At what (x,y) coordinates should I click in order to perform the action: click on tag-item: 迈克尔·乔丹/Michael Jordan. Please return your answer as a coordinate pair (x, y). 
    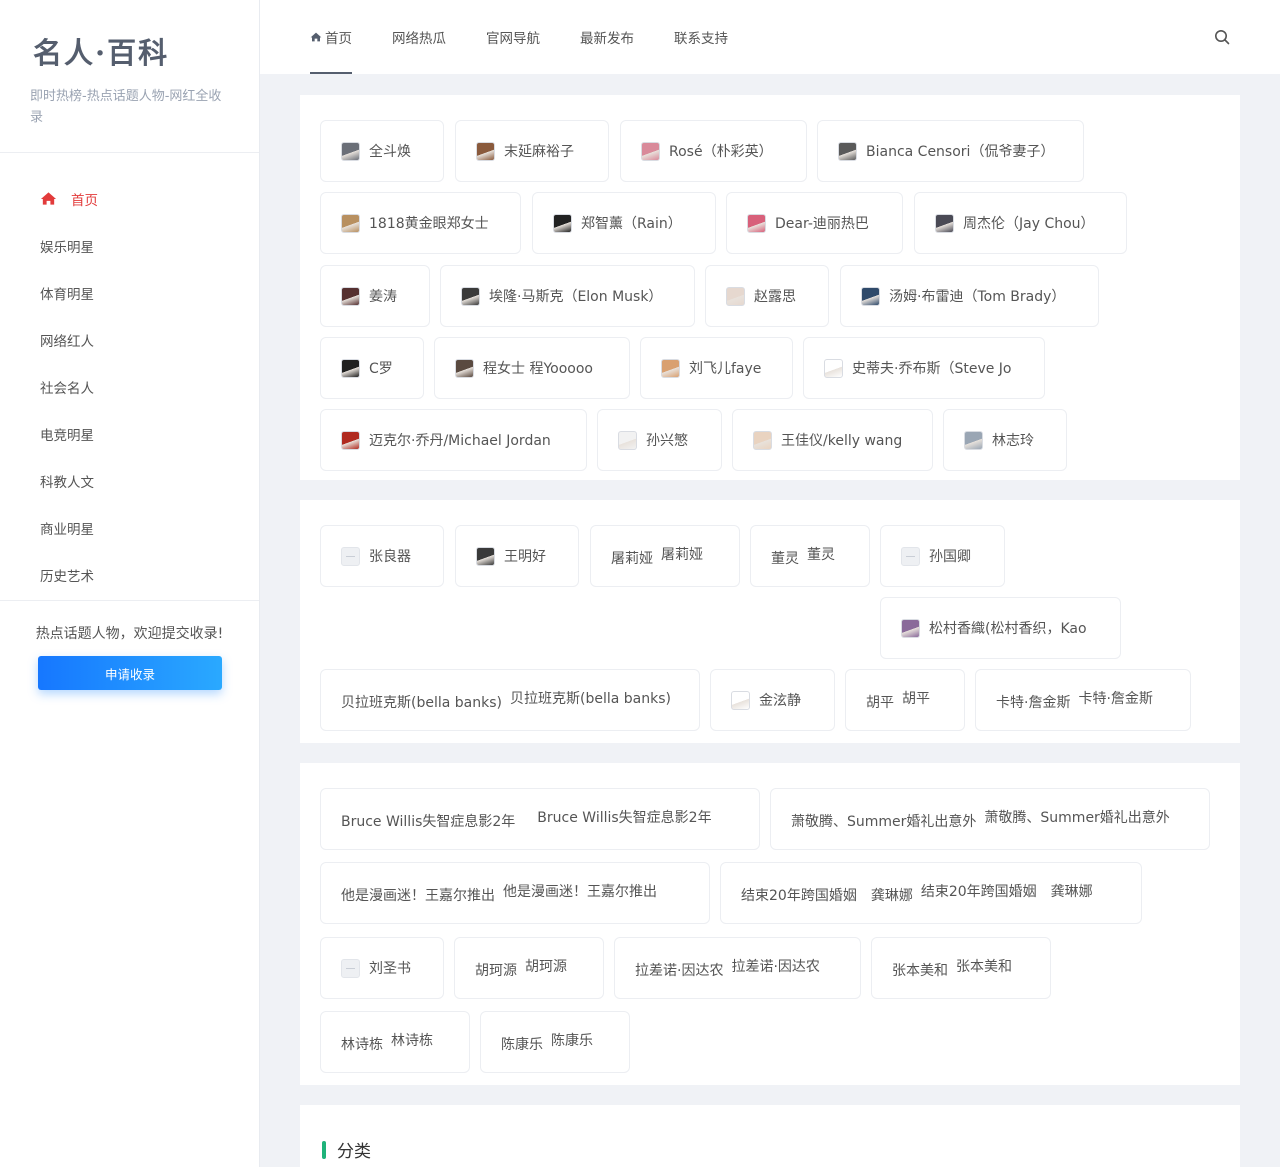
    Looking at the image, I should click on (453, 440).